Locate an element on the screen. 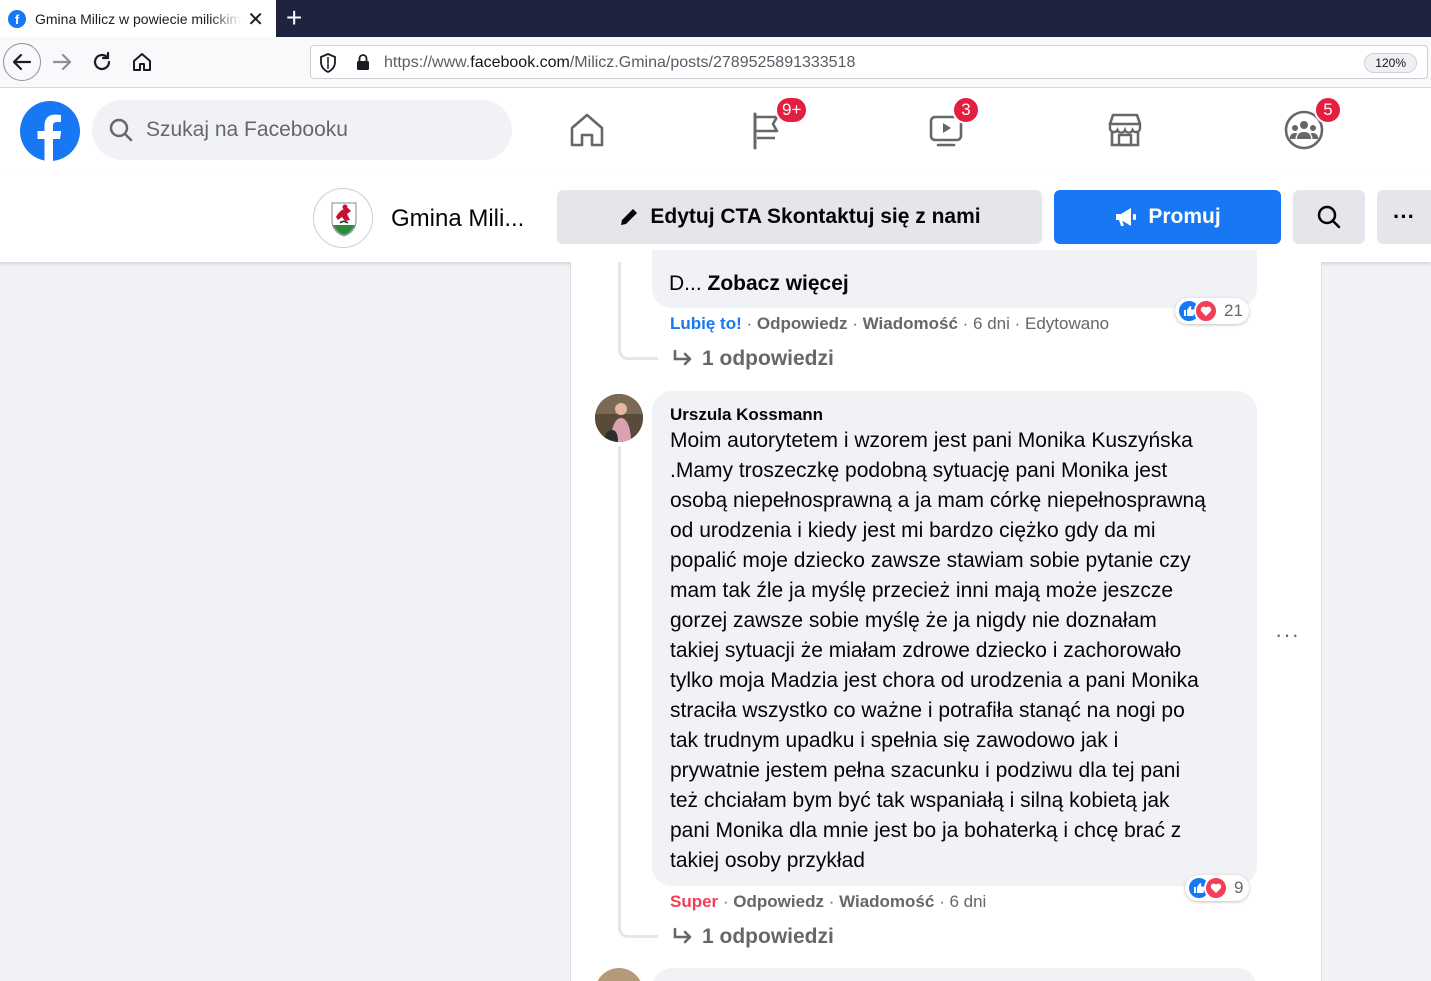 The image size is (1431, 981). see-more-link: Zobacz więcej is located at coordinates (778, 283).